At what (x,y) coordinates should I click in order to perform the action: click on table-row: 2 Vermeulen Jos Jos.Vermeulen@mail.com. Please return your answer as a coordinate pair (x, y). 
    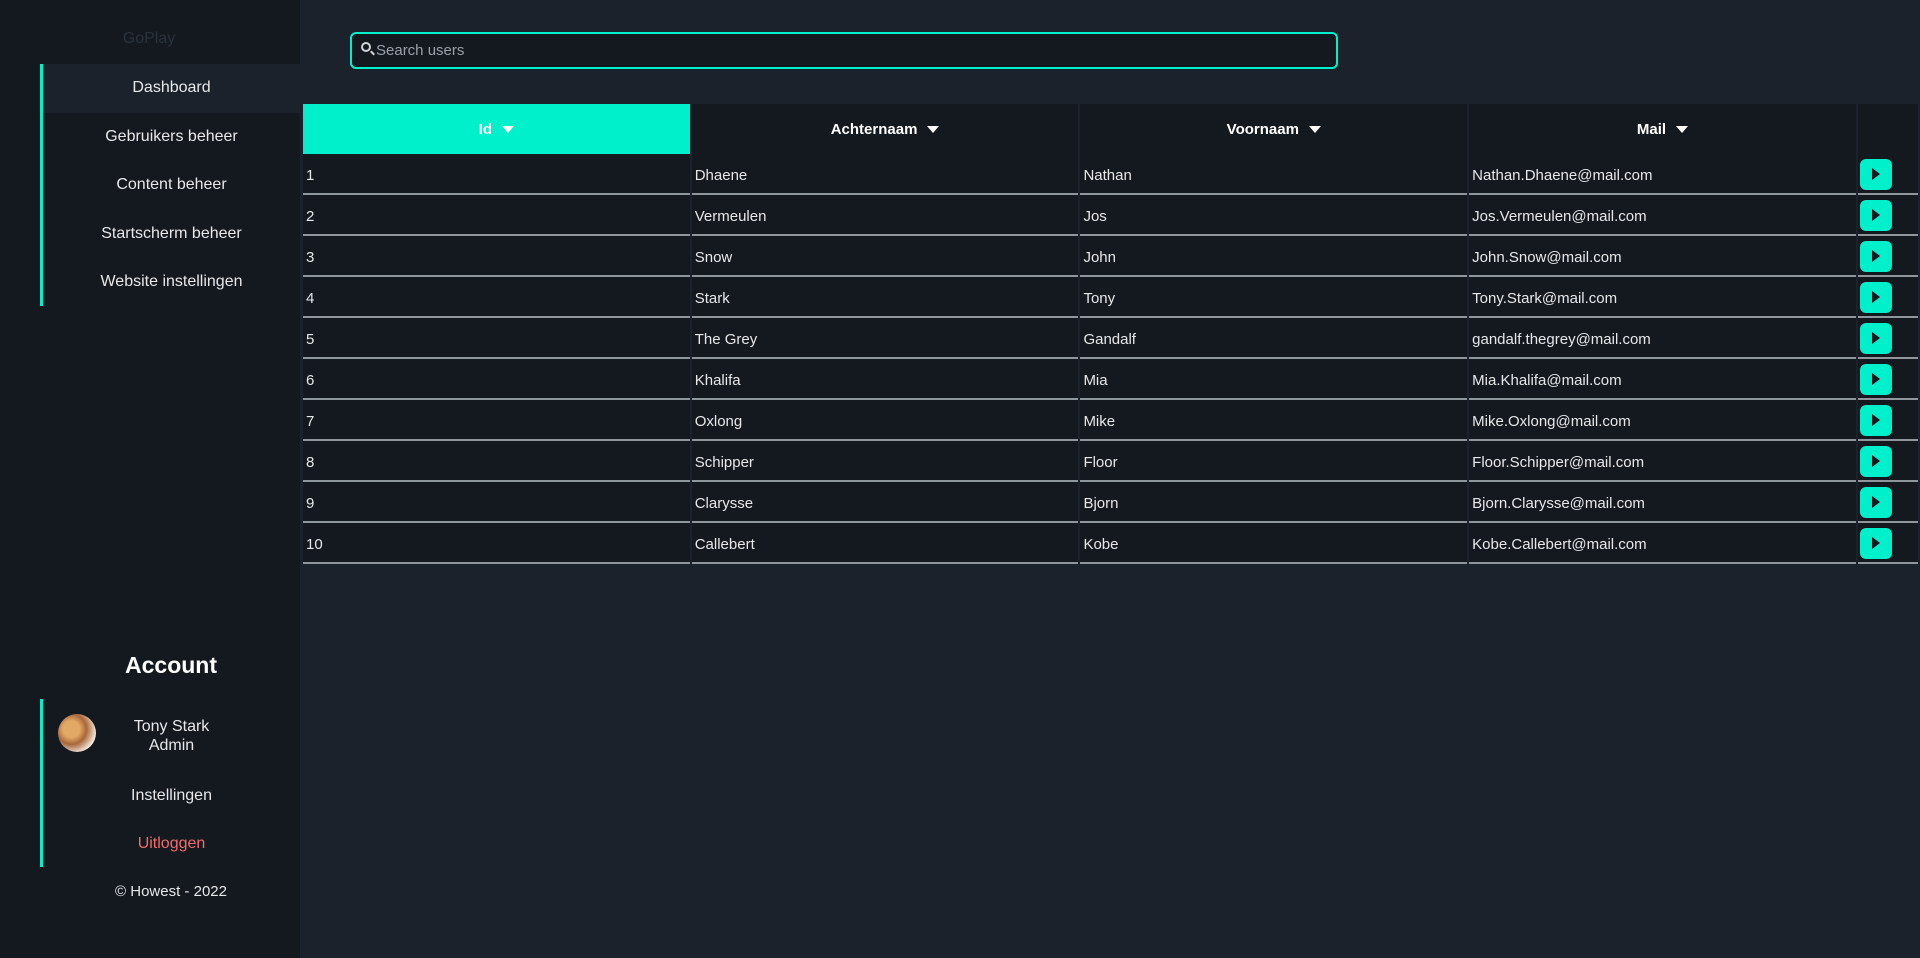
    Looking at the image, I should click on (1110, 215).